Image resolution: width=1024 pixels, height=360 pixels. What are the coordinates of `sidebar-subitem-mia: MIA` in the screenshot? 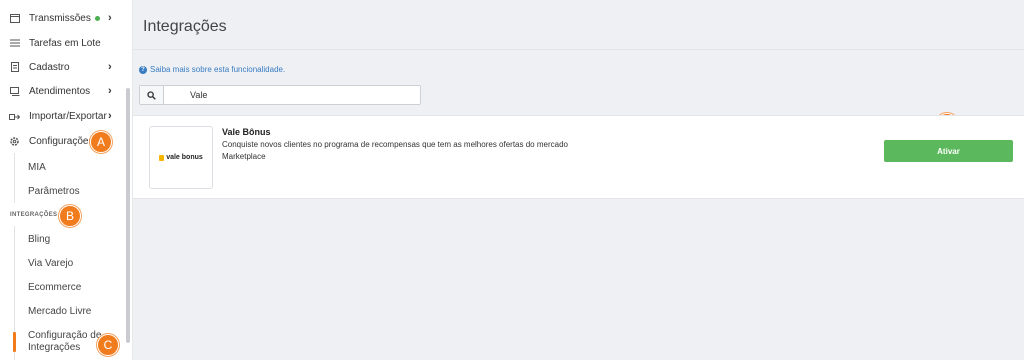 It's located at (37, 167).